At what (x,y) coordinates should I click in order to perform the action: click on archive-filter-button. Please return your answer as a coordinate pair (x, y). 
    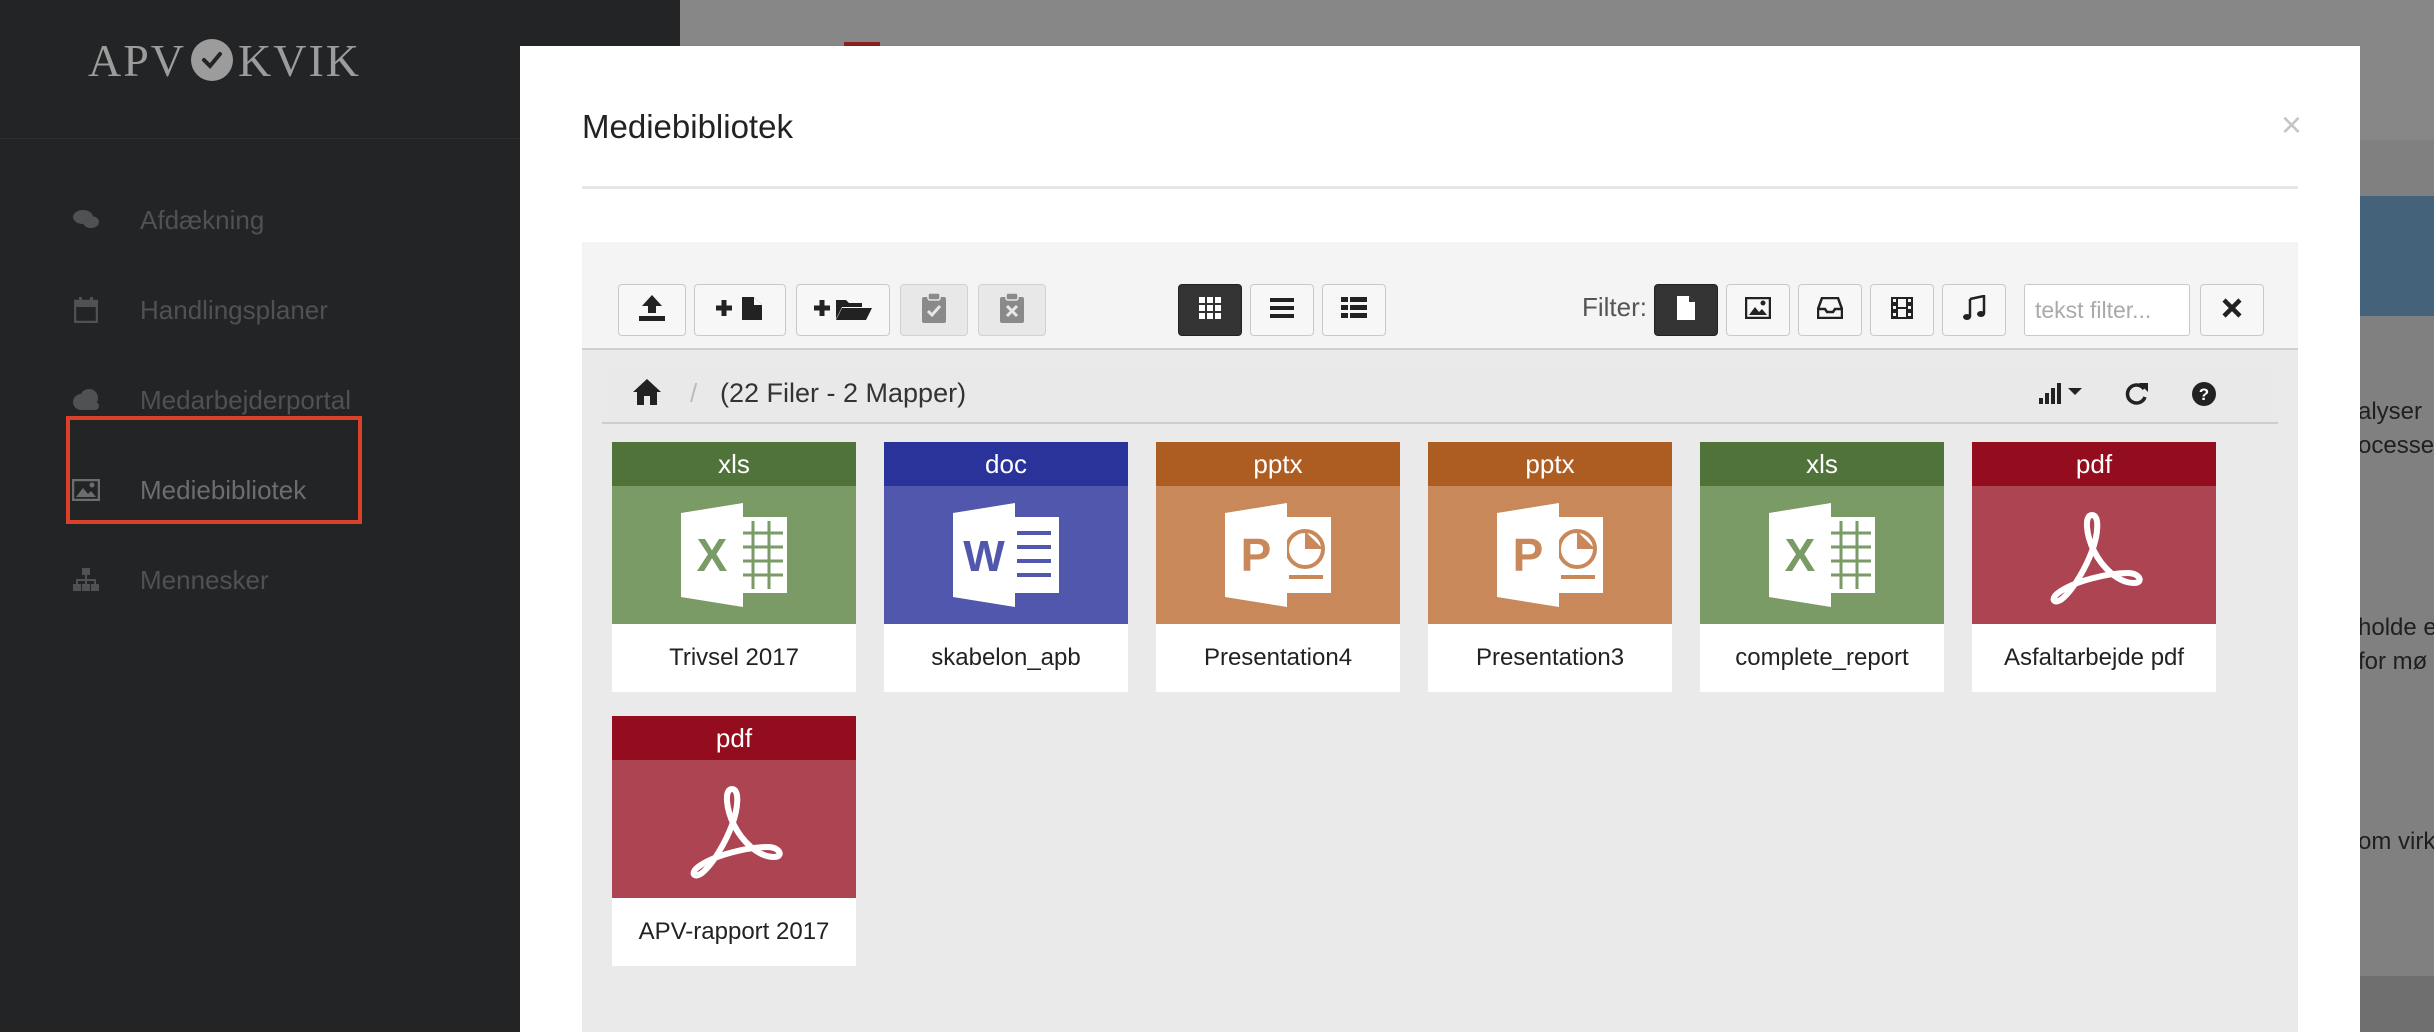
    Looking at the image, I should click on (1830, 310).